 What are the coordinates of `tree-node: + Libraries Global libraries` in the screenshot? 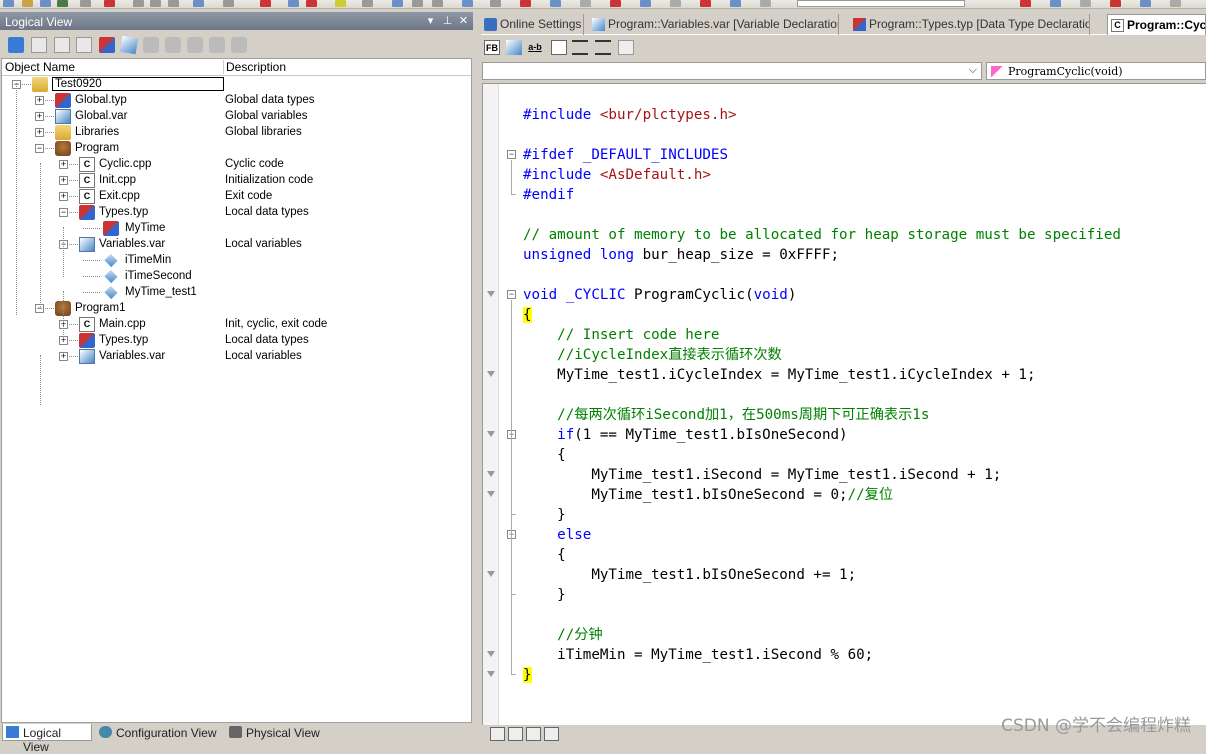 It's located at (236, 133).